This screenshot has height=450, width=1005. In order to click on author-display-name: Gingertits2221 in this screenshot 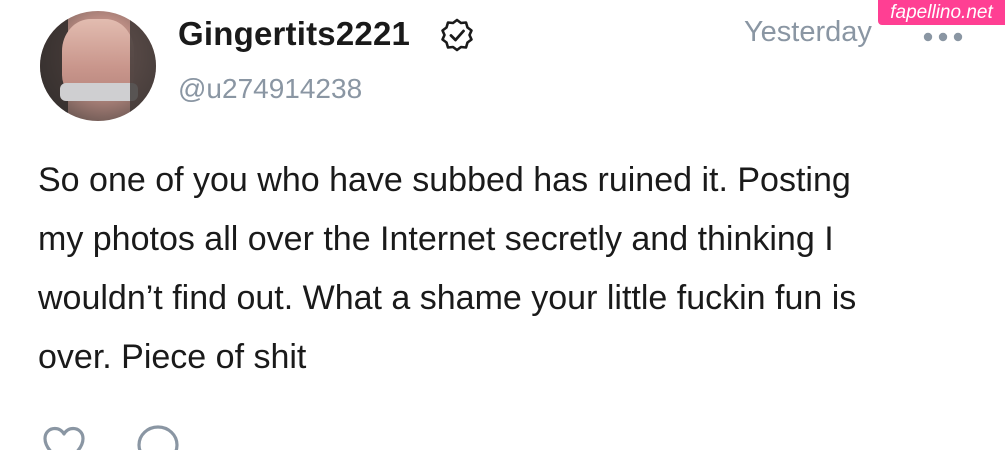, I will do `click(294, 34)`.